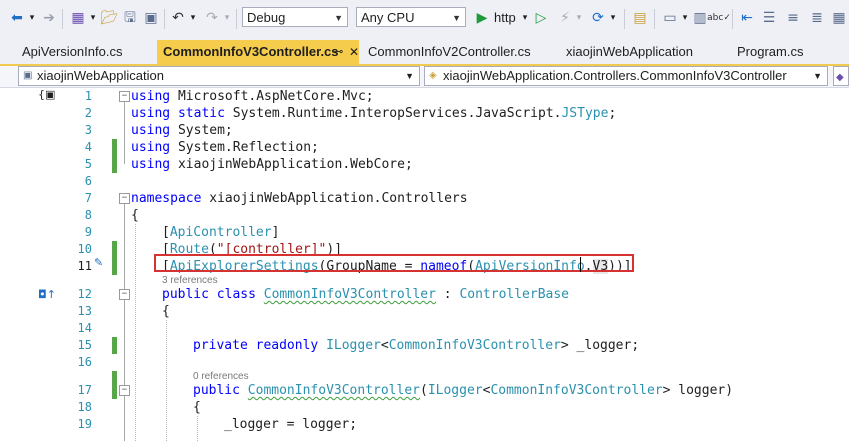 The width and height of the screenshot is (849, 441). I want to click on platform-select: Any CPU ▼, so click(411, 17).